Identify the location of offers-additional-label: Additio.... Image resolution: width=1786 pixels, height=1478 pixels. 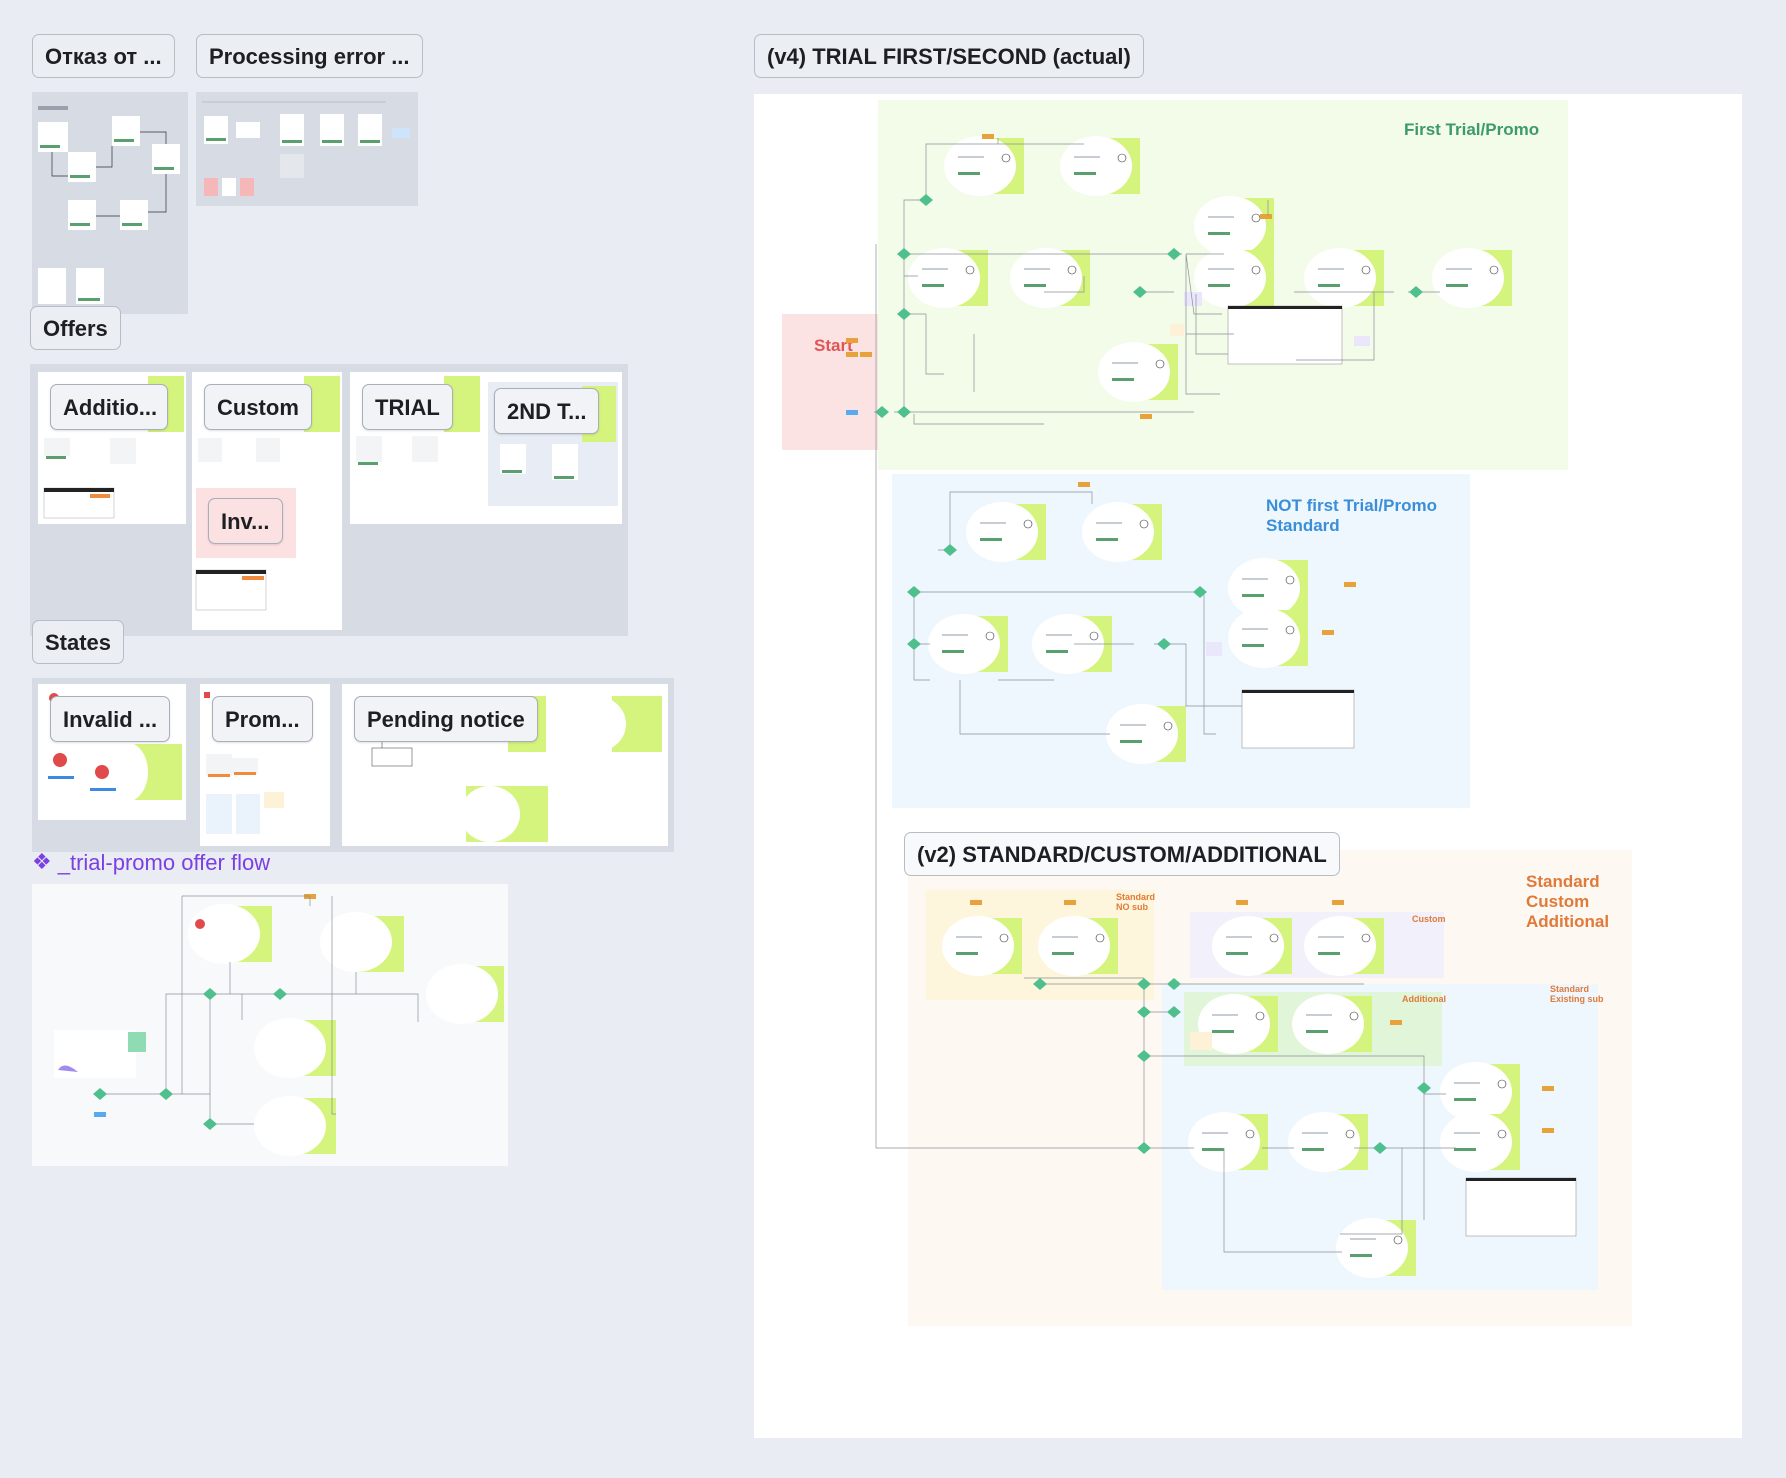
(109, 407).